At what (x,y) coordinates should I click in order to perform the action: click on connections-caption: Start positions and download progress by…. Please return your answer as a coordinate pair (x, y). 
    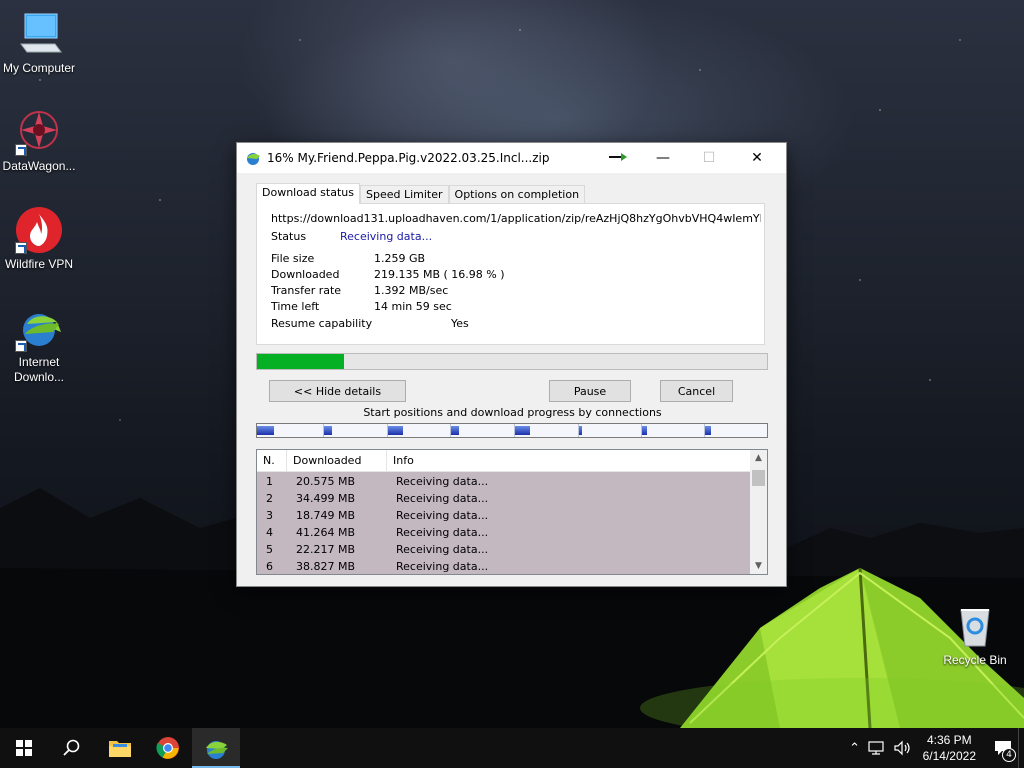
    Looking at the image, I should click on (512, 412).